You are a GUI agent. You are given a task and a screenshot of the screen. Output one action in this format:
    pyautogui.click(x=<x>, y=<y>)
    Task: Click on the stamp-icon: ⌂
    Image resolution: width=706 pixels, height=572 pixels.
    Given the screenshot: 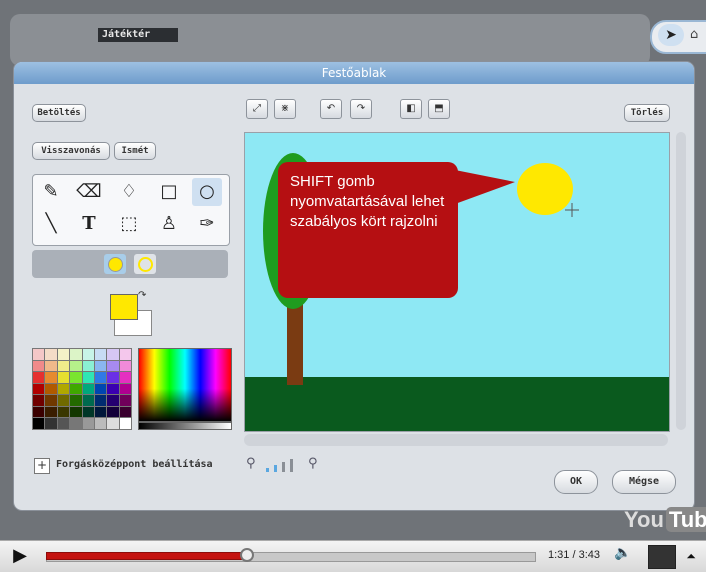 What is the action you would take?
    pyautogui.click(x=698, y=35)
    